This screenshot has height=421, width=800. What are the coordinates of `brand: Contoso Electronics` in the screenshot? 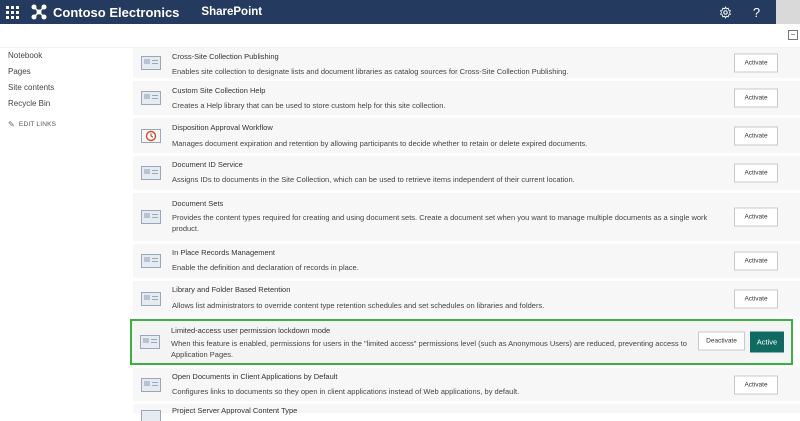 It's located at (104, 12).